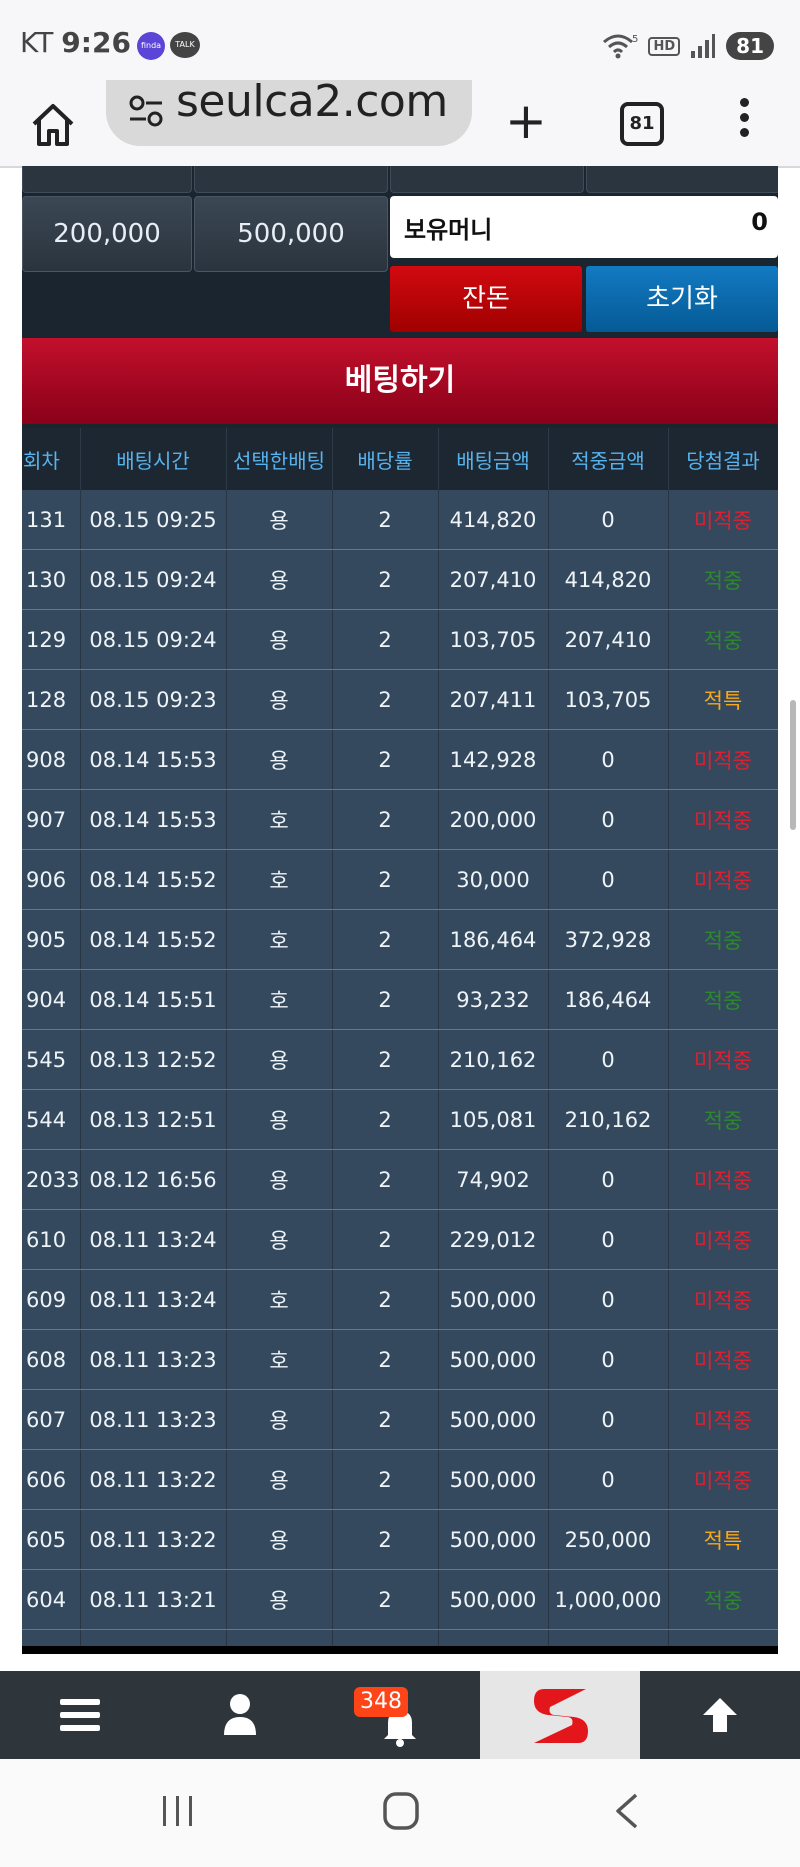 This screenshot has height=1867, width=800. I want to click on site-logo-button, so click(560, 1715).